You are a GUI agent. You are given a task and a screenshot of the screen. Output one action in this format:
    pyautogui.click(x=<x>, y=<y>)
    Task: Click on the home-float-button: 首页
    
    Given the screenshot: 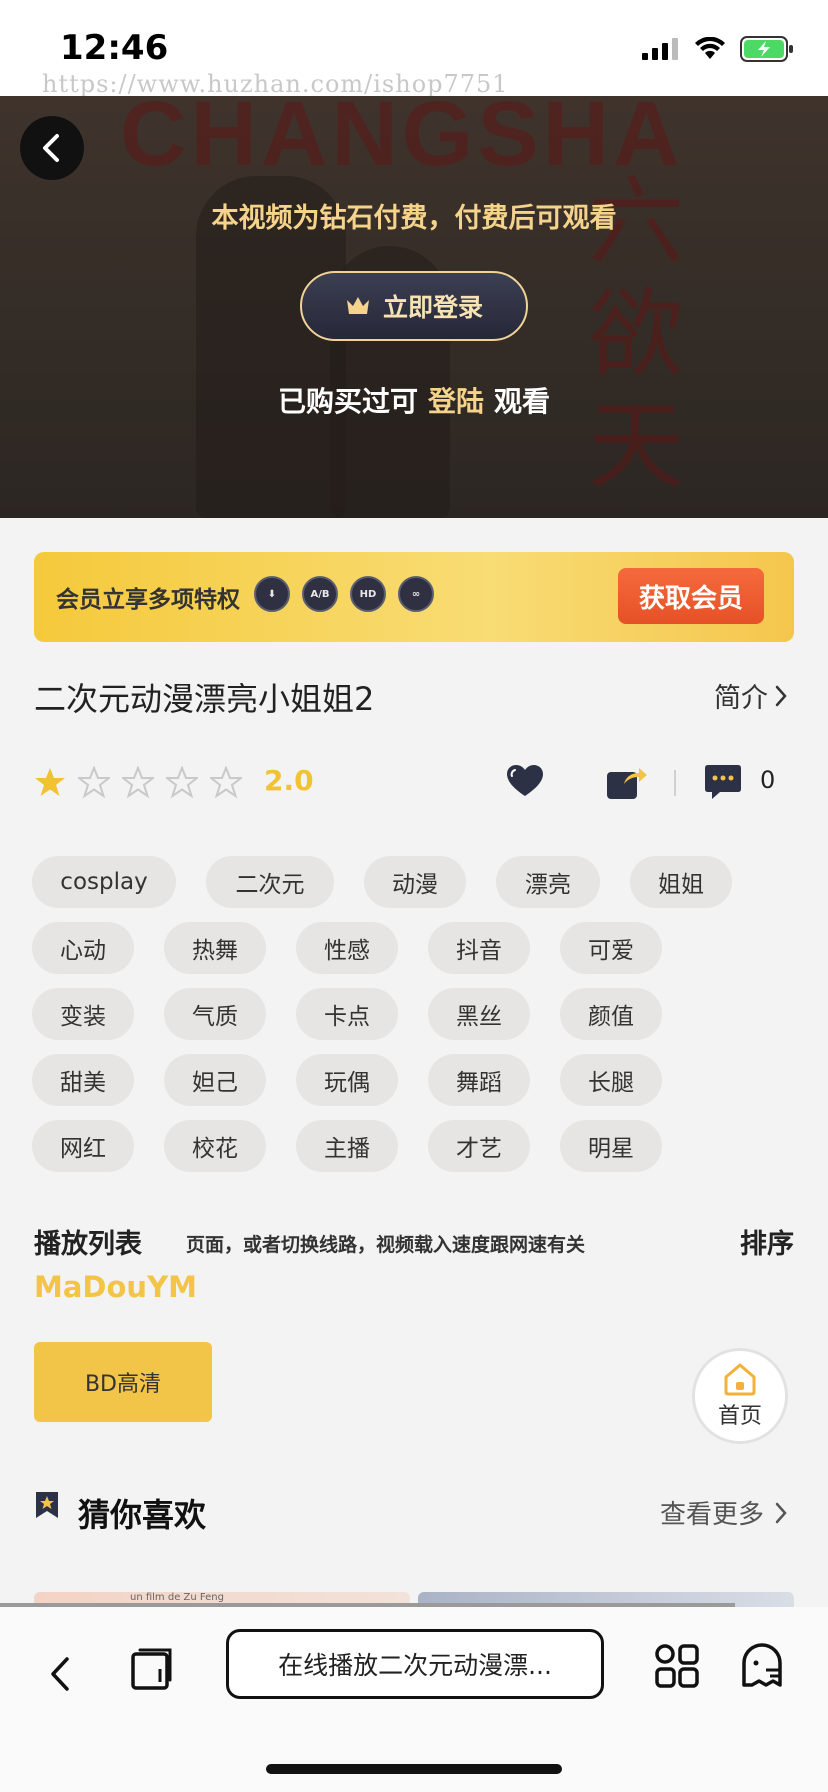 What is the action you would take?
    pyautogui.click(x=740, y=1396)
    